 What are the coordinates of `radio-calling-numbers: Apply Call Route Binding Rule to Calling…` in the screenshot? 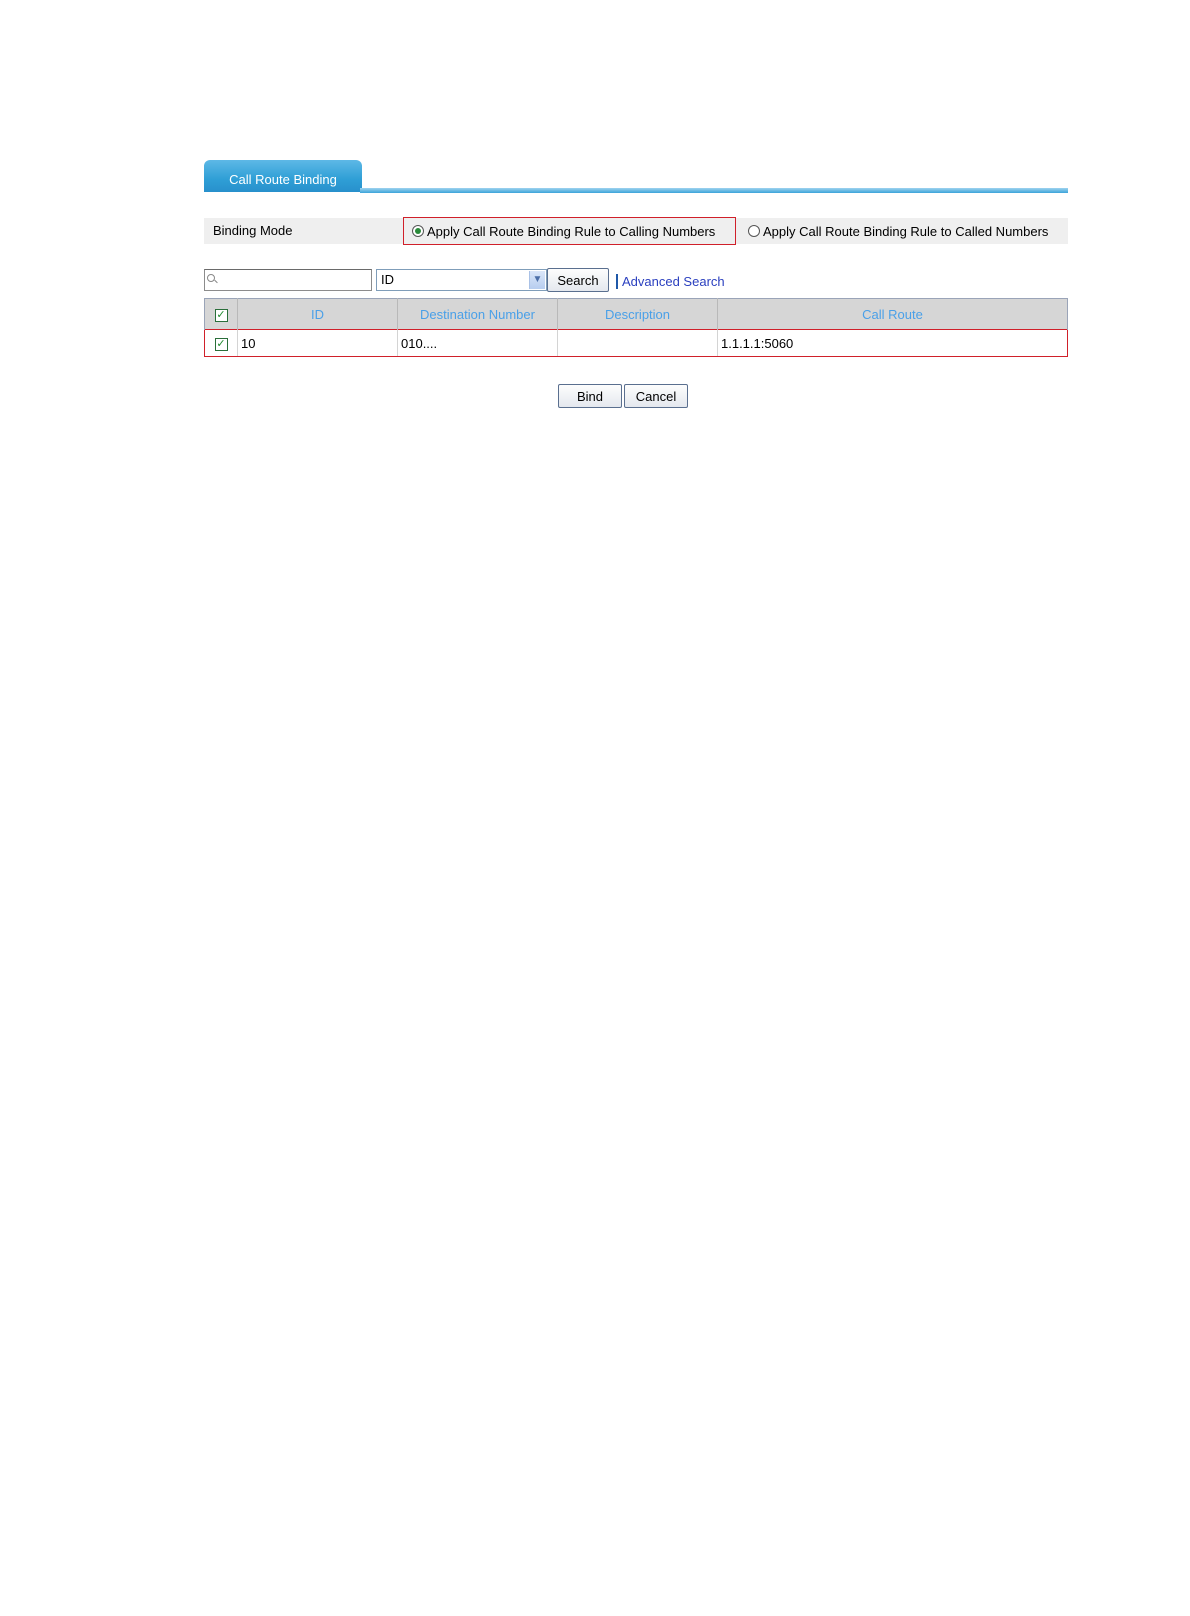 It's located at (569, 231).